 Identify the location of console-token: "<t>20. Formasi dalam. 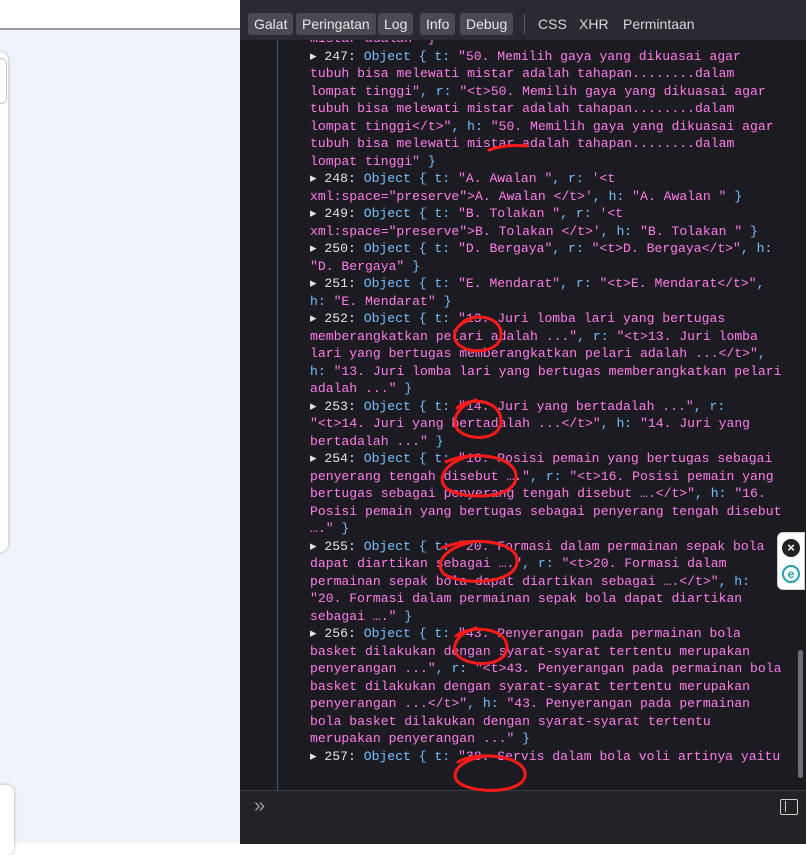
(644, 563).